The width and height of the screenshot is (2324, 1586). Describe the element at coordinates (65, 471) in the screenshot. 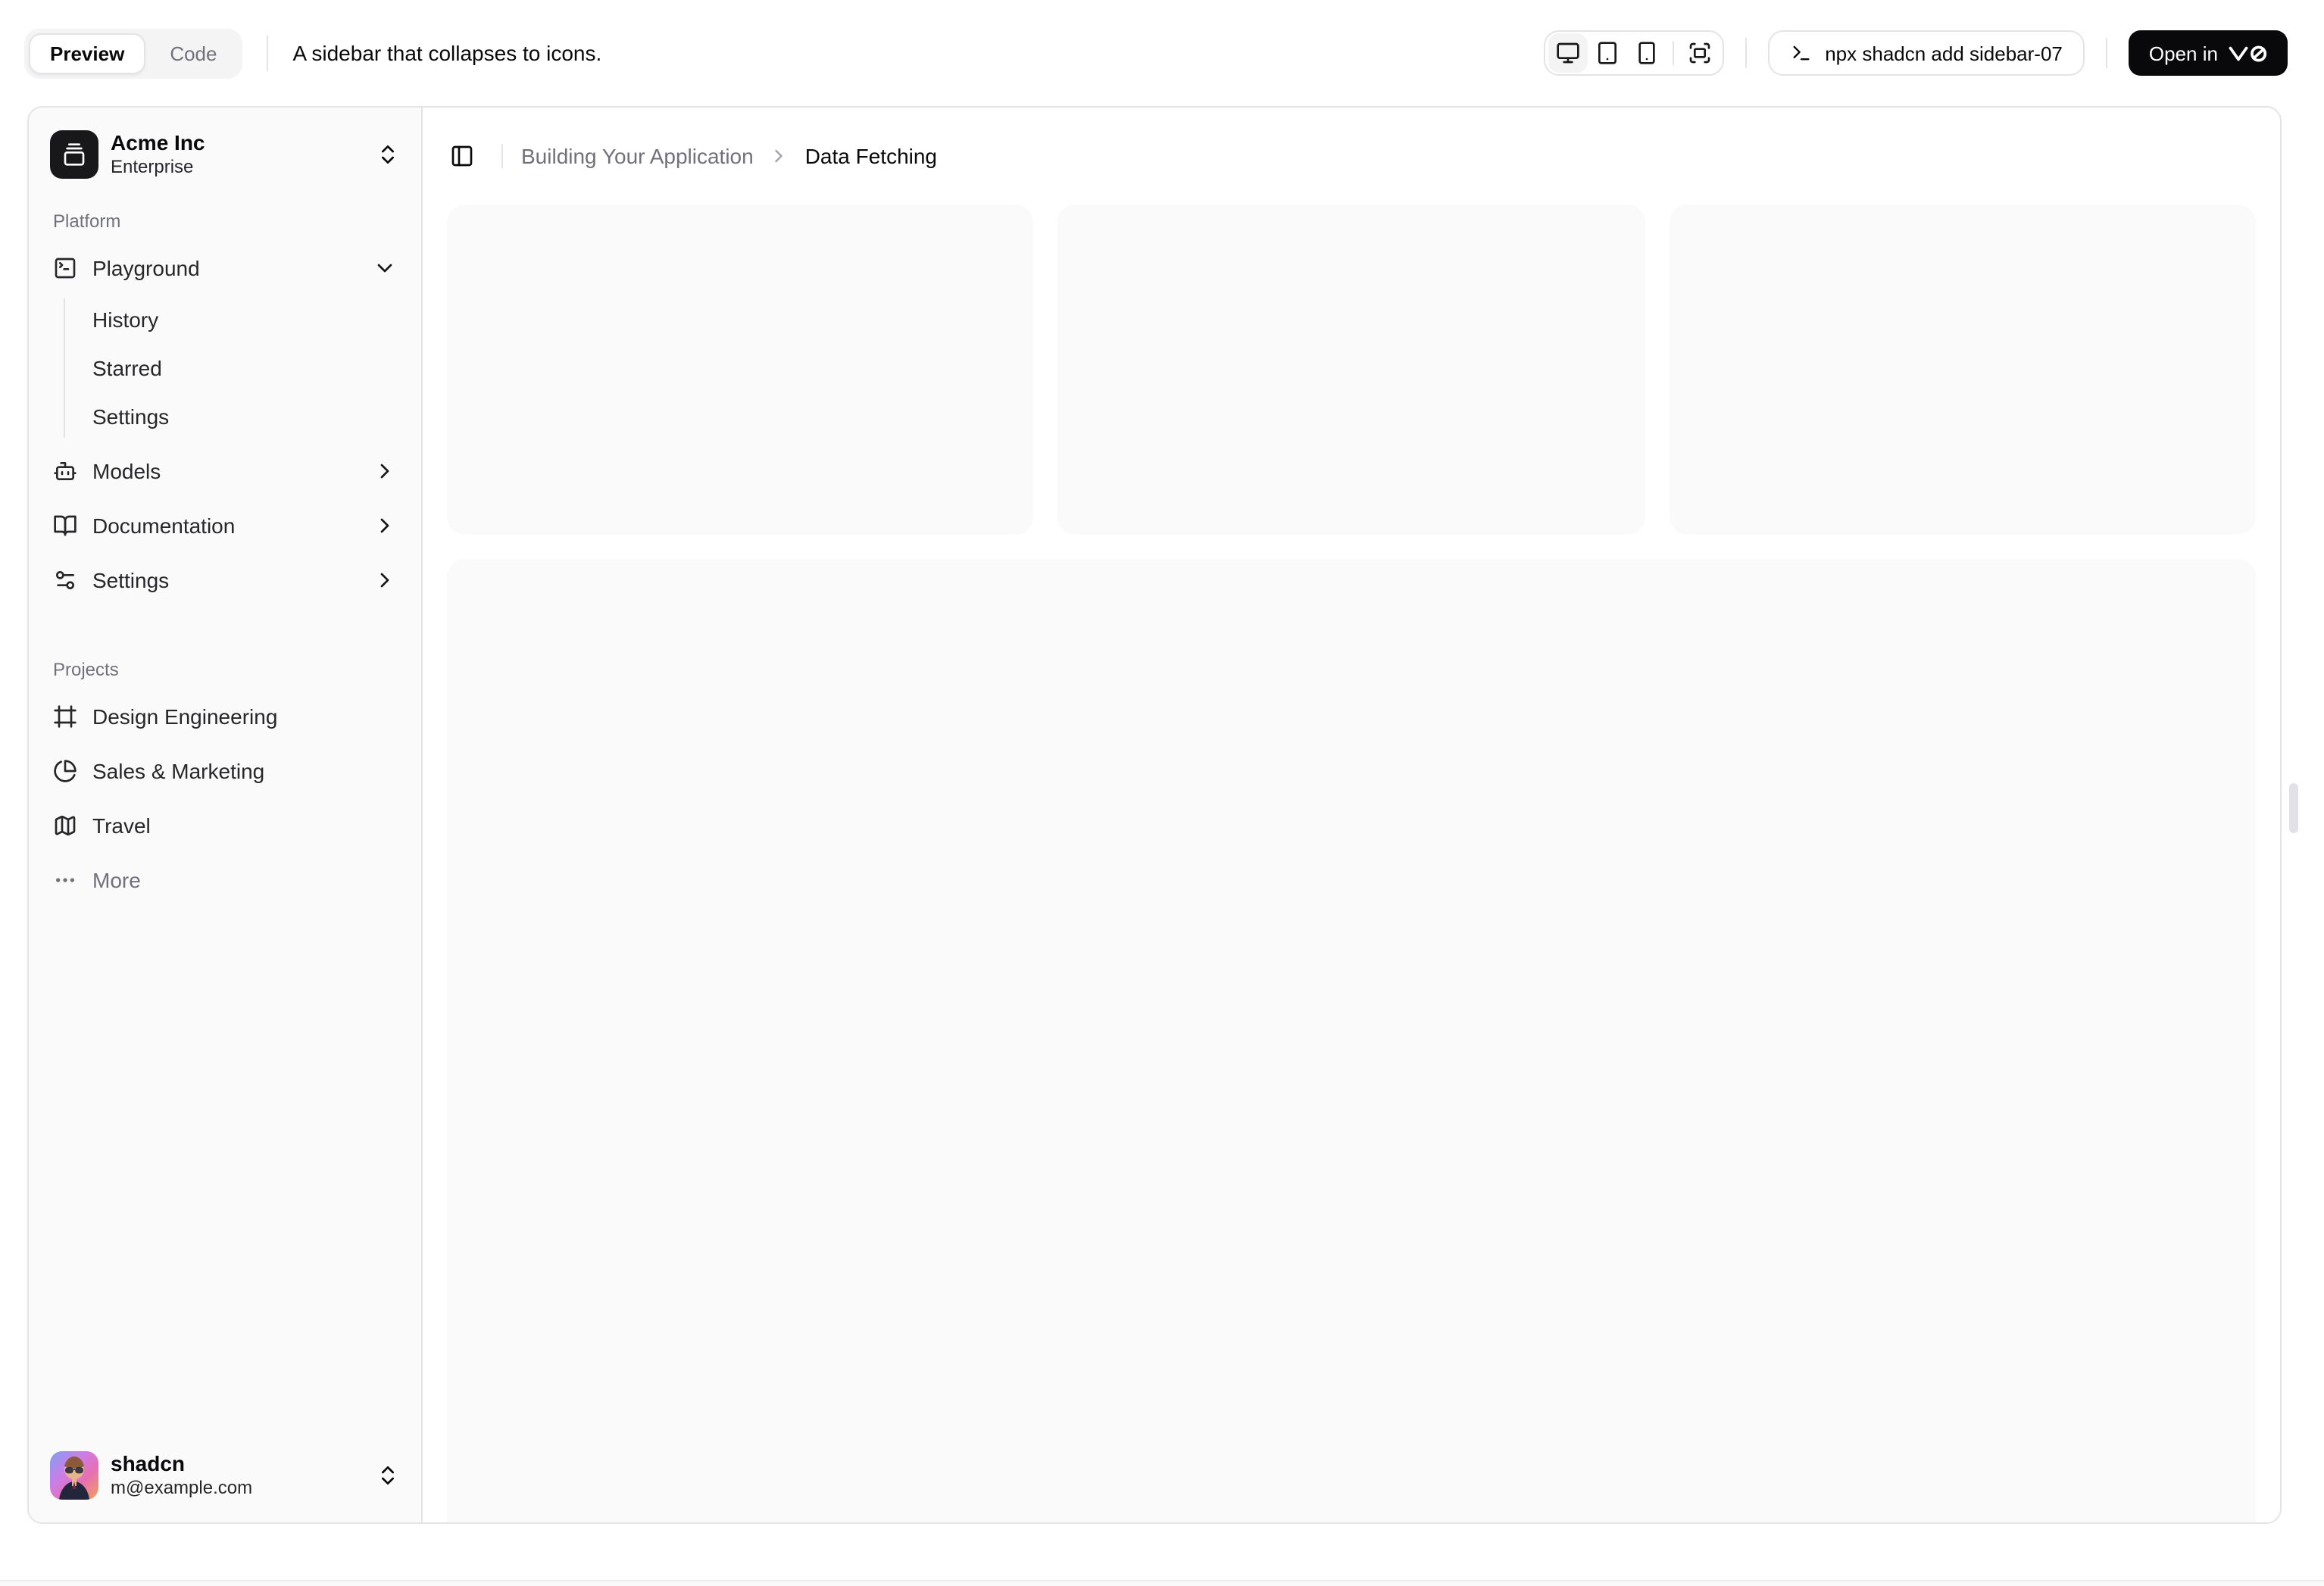

I see `bot-icon` at that location.